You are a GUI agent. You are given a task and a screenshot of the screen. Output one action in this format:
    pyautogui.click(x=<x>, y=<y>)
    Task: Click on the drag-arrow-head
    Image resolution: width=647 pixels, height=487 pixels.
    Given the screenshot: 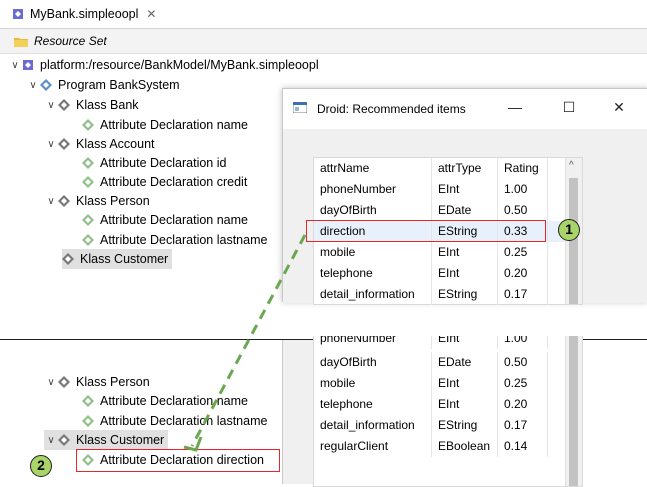 What is the action you would take?
    pyautogui.click(x=193, y=444)
    